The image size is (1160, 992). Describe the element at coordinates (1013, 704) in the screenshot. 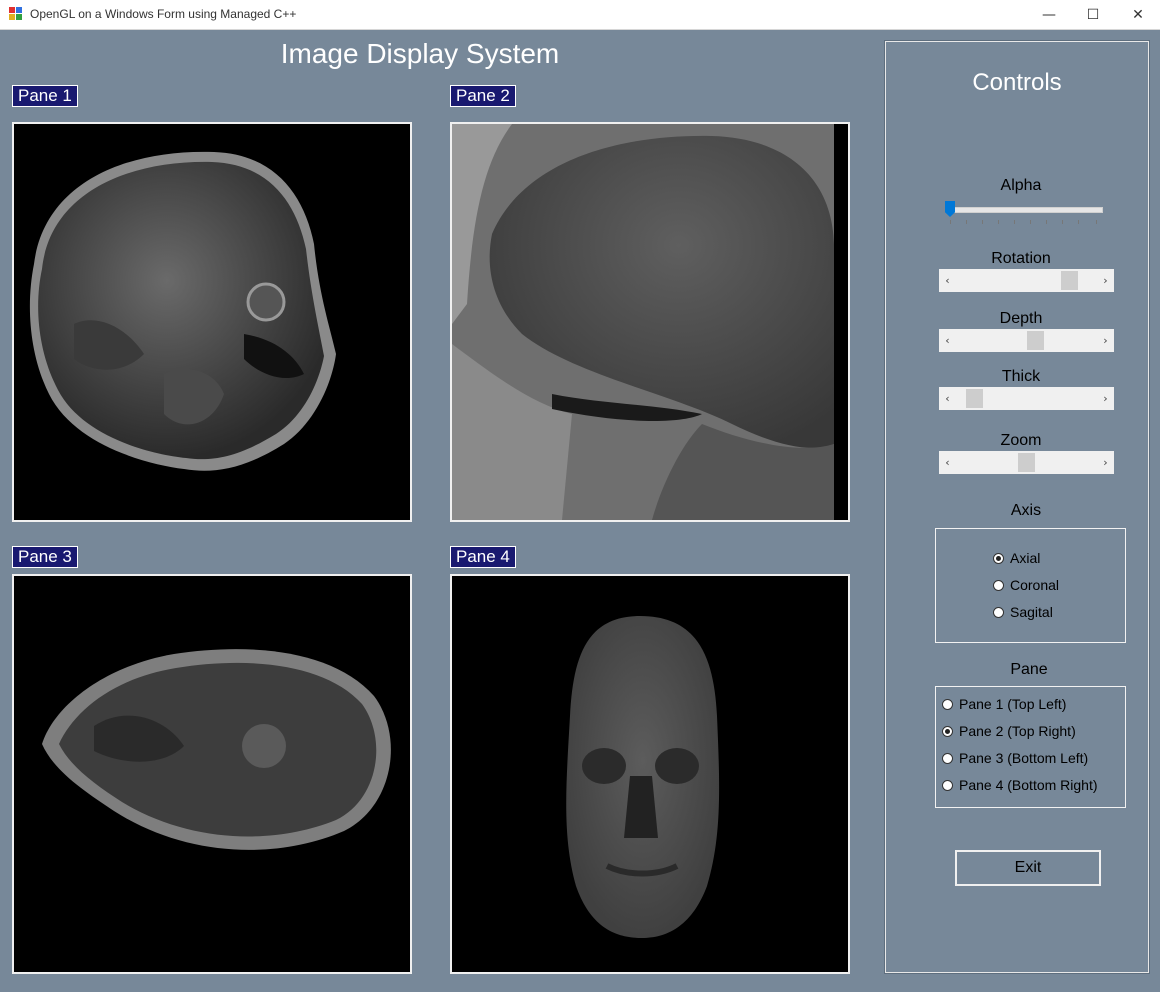

I see `pane-option-label: Pane 1 (Top Left)` at that location.